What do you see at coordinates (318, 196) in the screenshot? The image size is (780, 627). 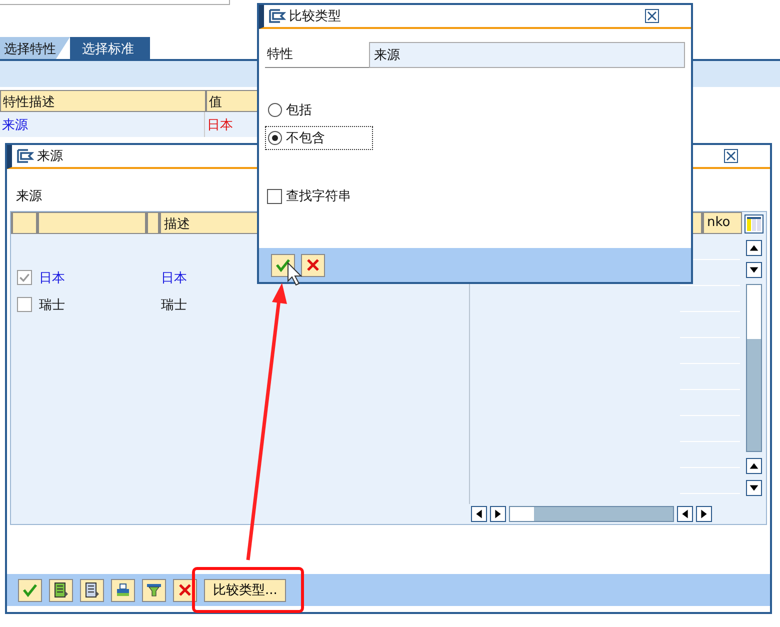 I see `checkbox-label: 查找字符串` at bounding box center [318, 196].